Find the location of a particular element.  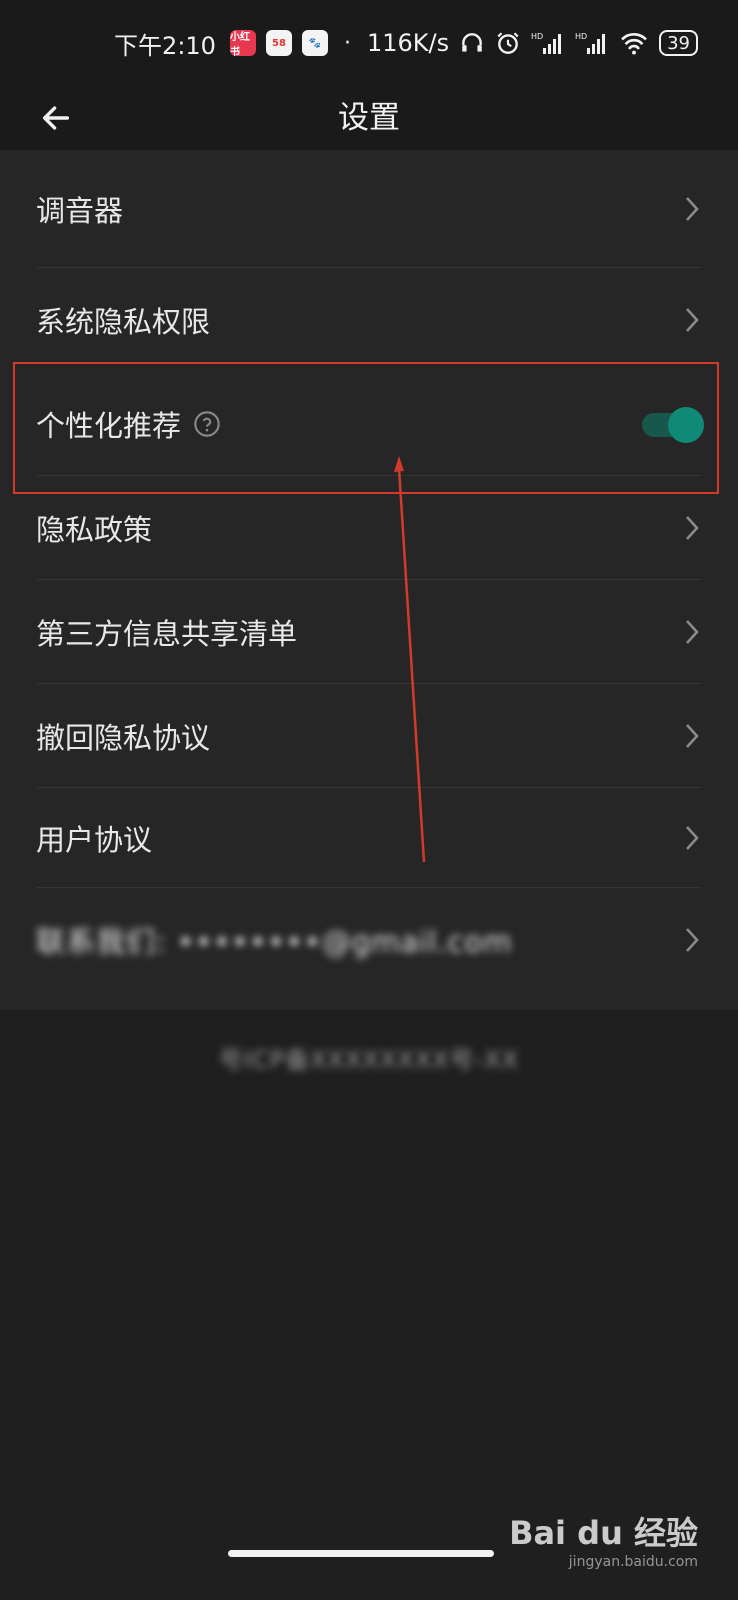

help-icon is located at coordinates (207, 424).